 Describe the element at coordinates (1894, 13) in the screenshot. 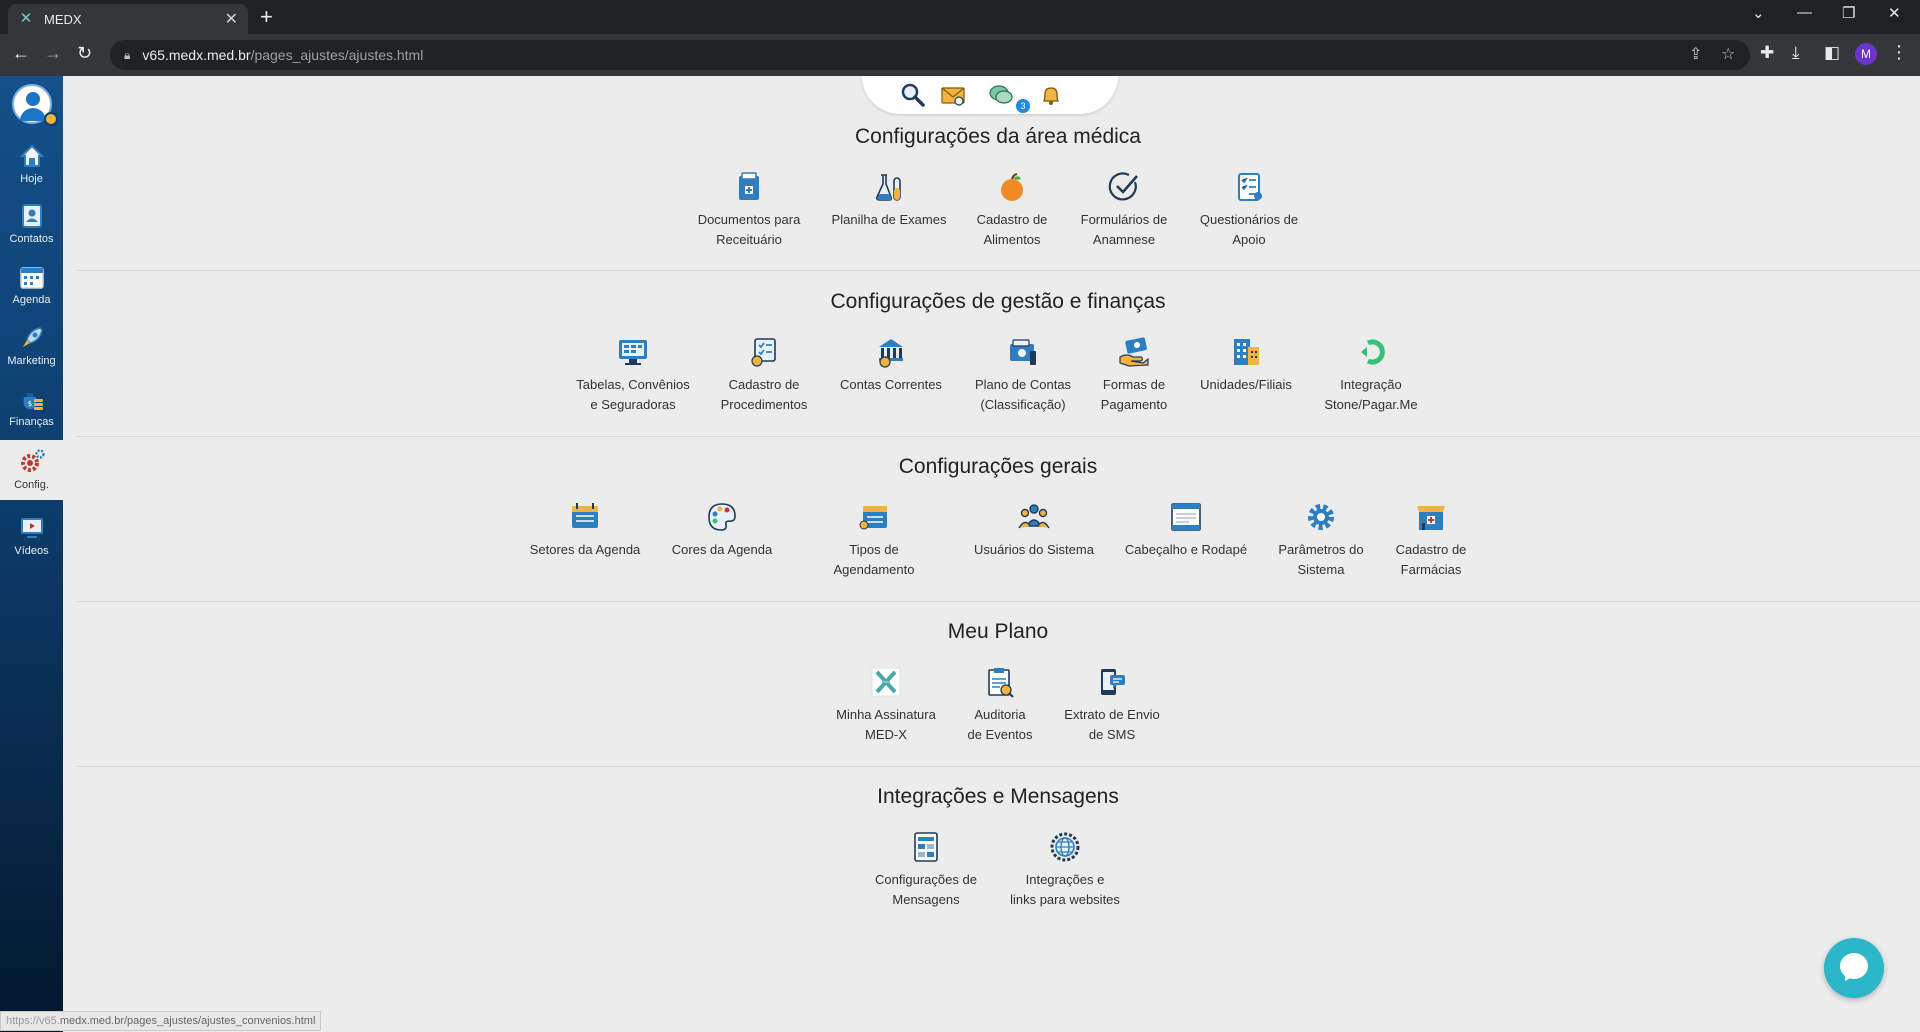

I see `close-window-icon: ✕` at that location.